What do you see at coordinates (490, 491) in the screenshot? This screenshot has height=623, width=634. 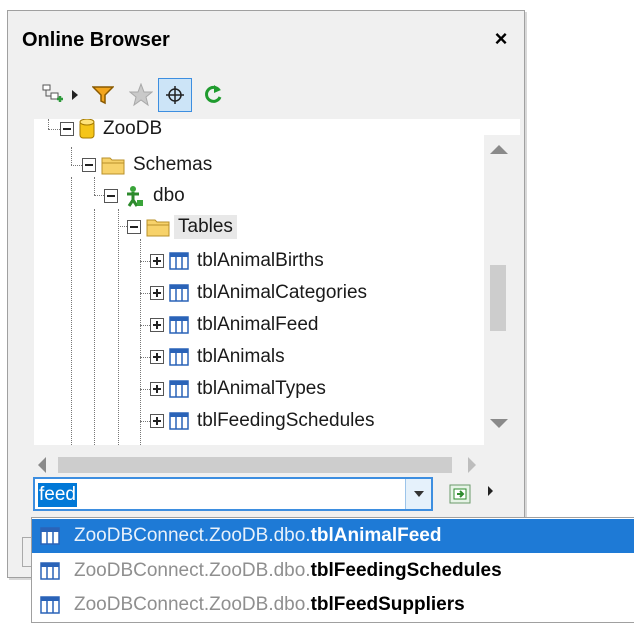 I see `more-options-arrow` at bounding box center [490, 491].